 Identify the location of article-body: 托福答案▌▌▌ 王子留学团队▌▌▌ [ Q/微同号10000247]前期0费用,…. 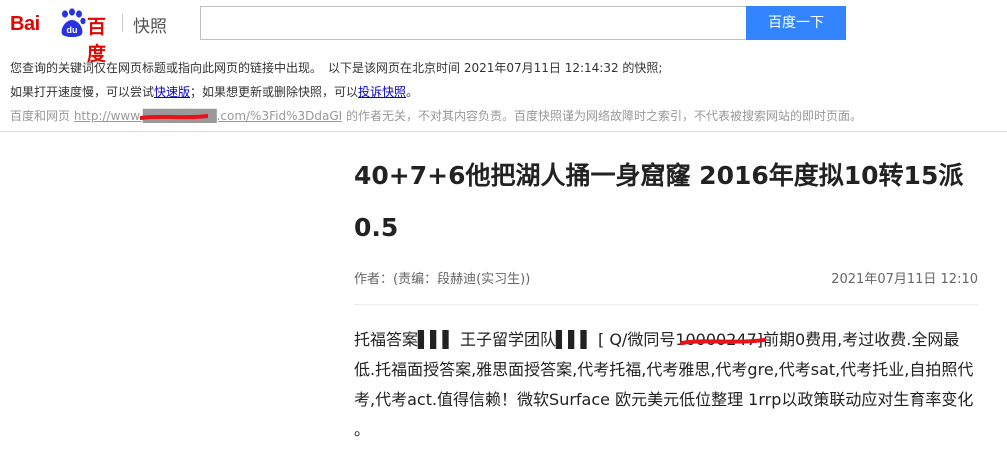
(664, 384).